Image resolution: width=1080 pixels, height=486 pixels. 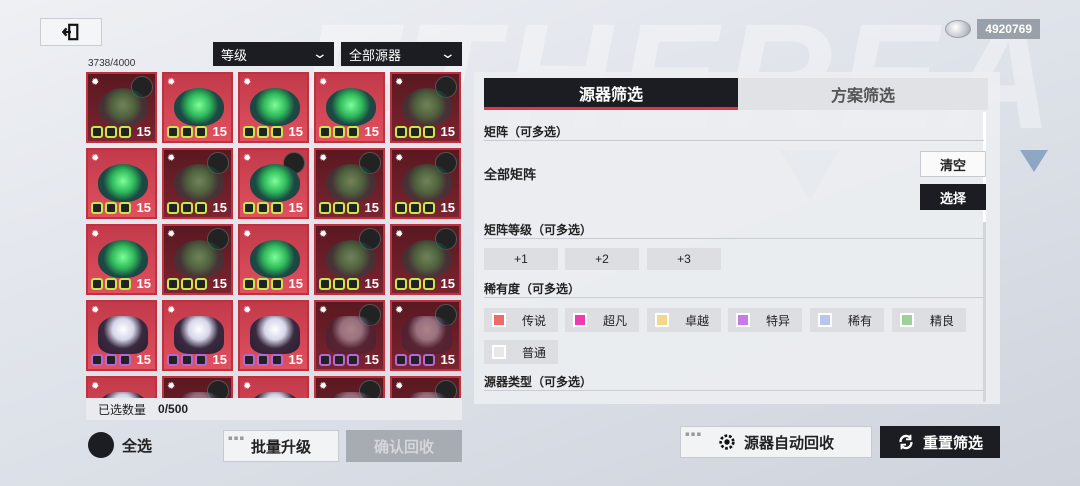 What do you see at coordinates (684, 259) in the screenshot?
I see `level-chip-3: +3` at bounding box center [684, 259].